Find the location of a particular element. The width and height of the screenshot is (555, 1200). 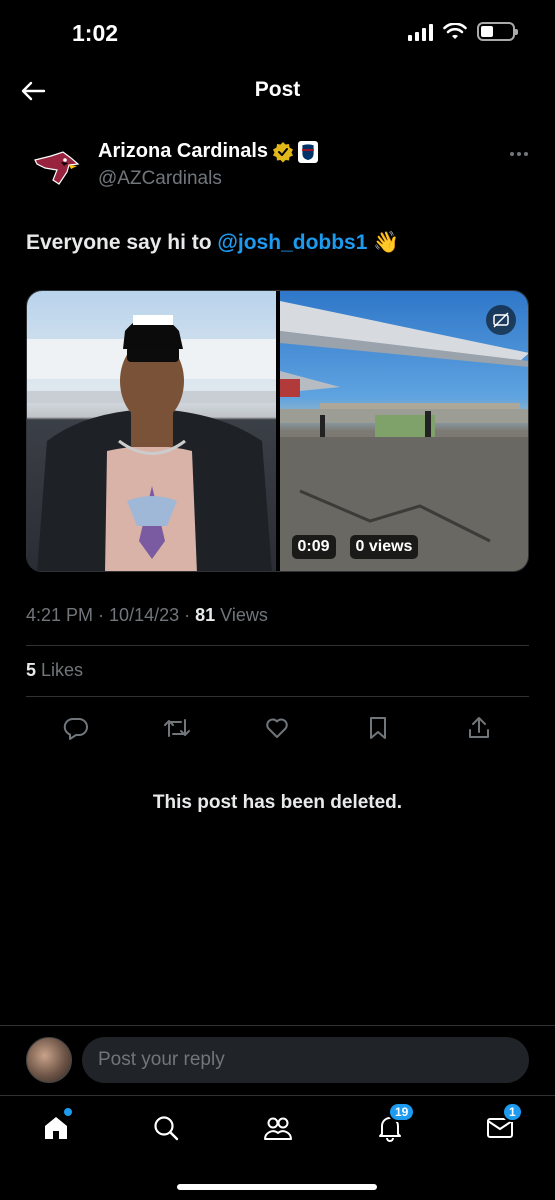

likes-count-row: 5 Likes is located at coordinates (54, 670).